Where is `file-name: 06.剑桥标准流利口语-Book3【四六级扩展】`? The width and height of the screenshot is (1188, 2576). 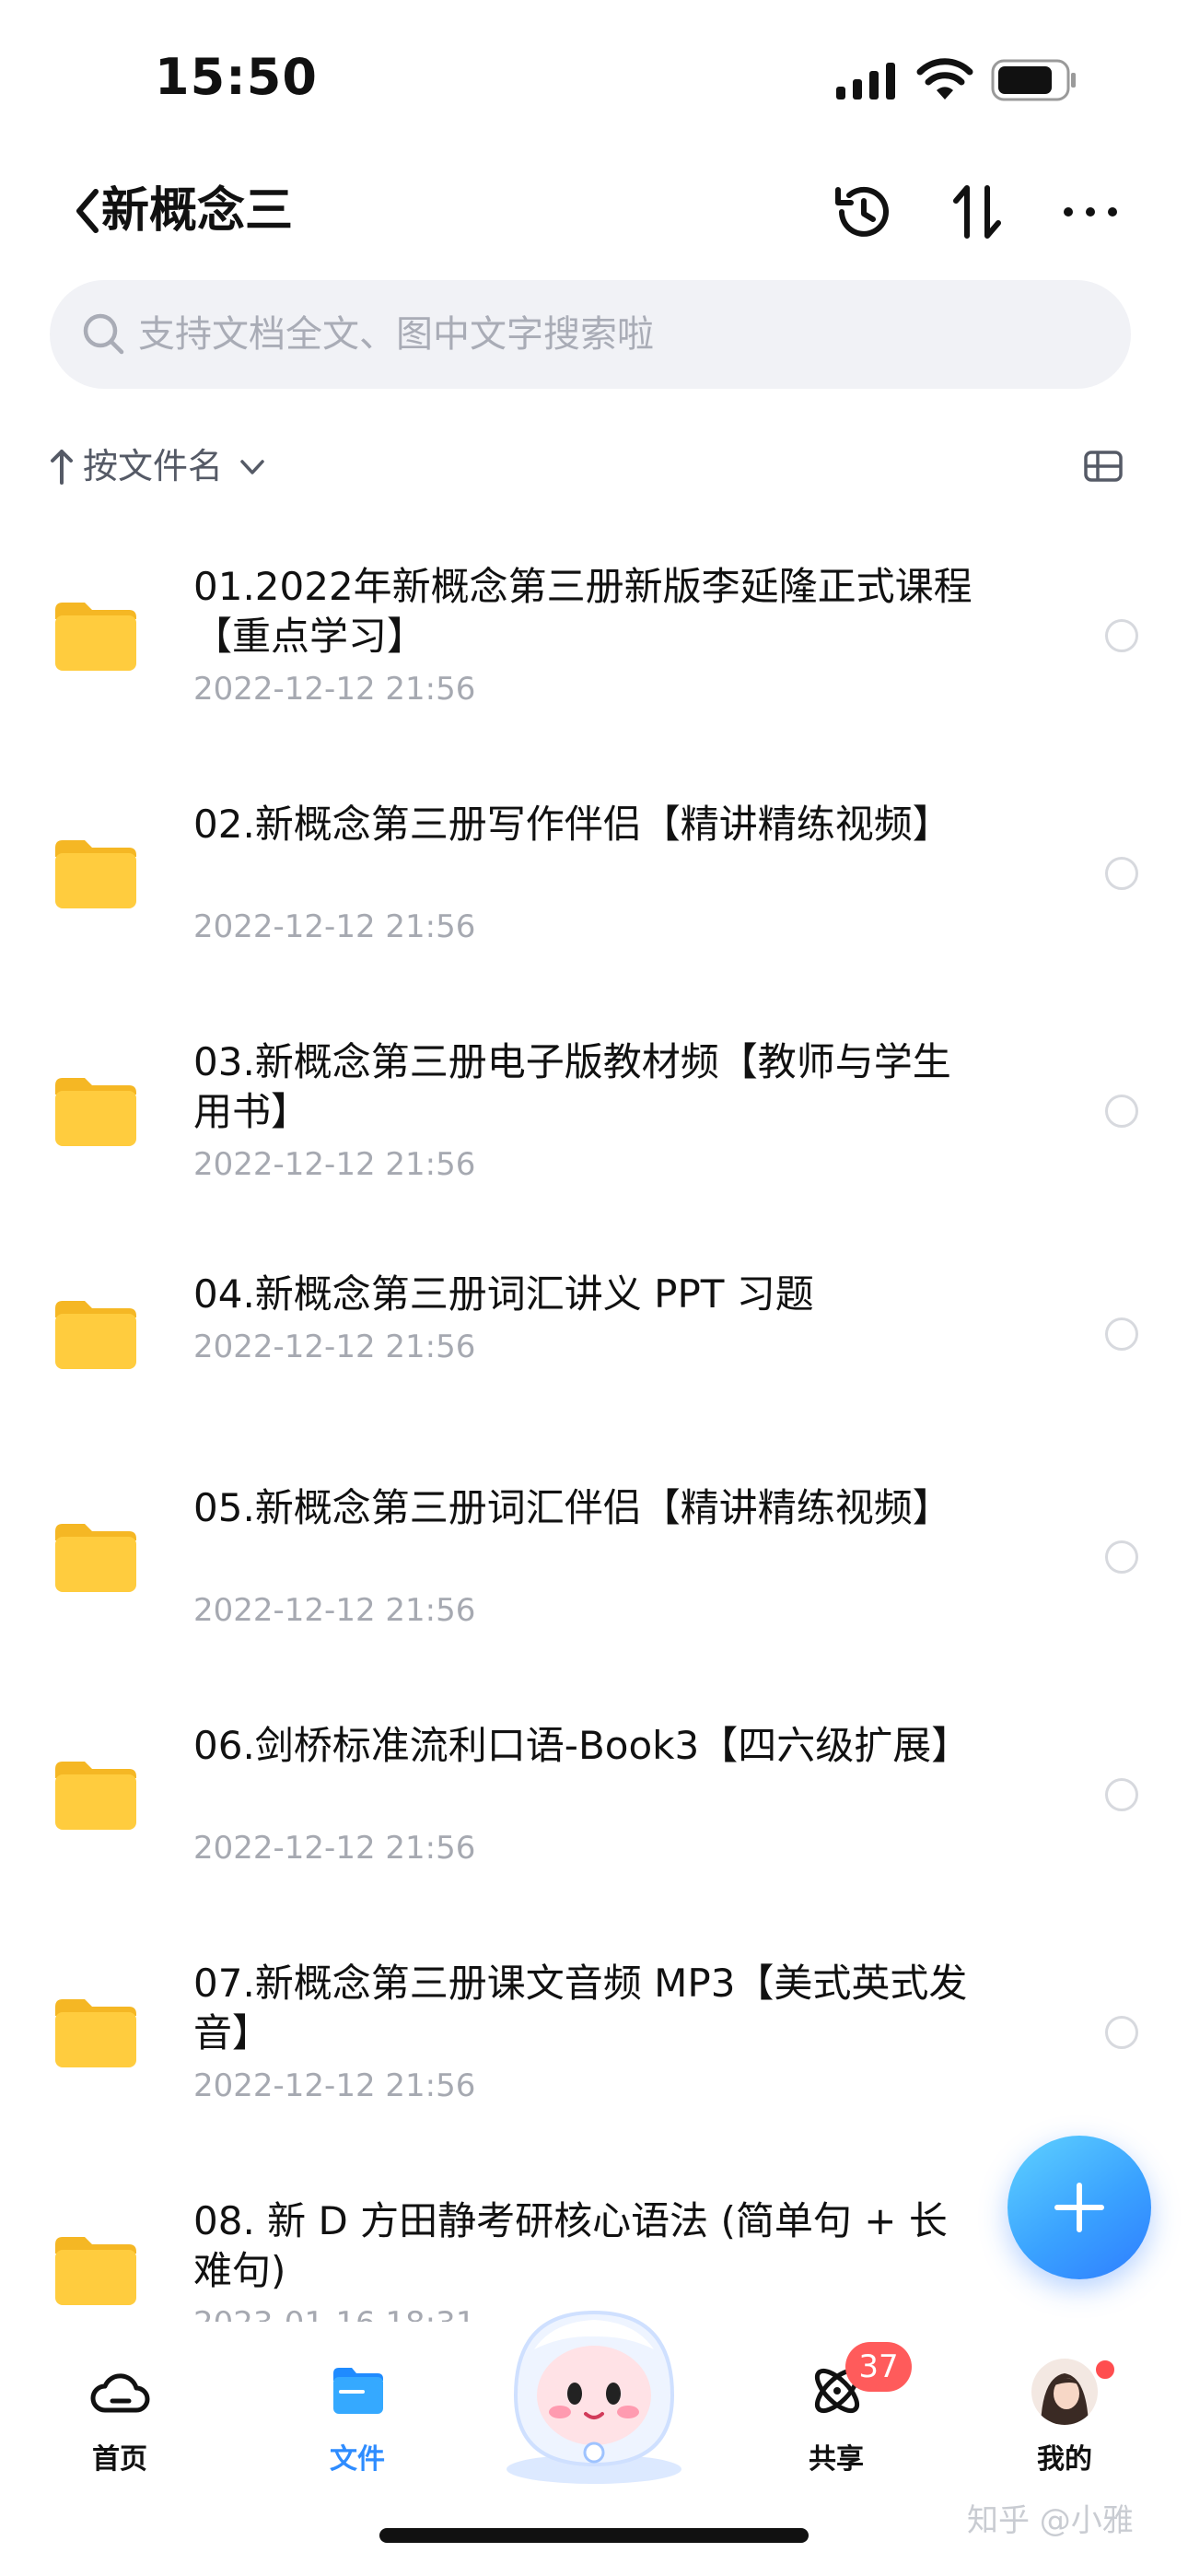
file-name: 06.剑桥标准流利口语-Book3【四六级扩展】 is located at coordinates (582, 1745).